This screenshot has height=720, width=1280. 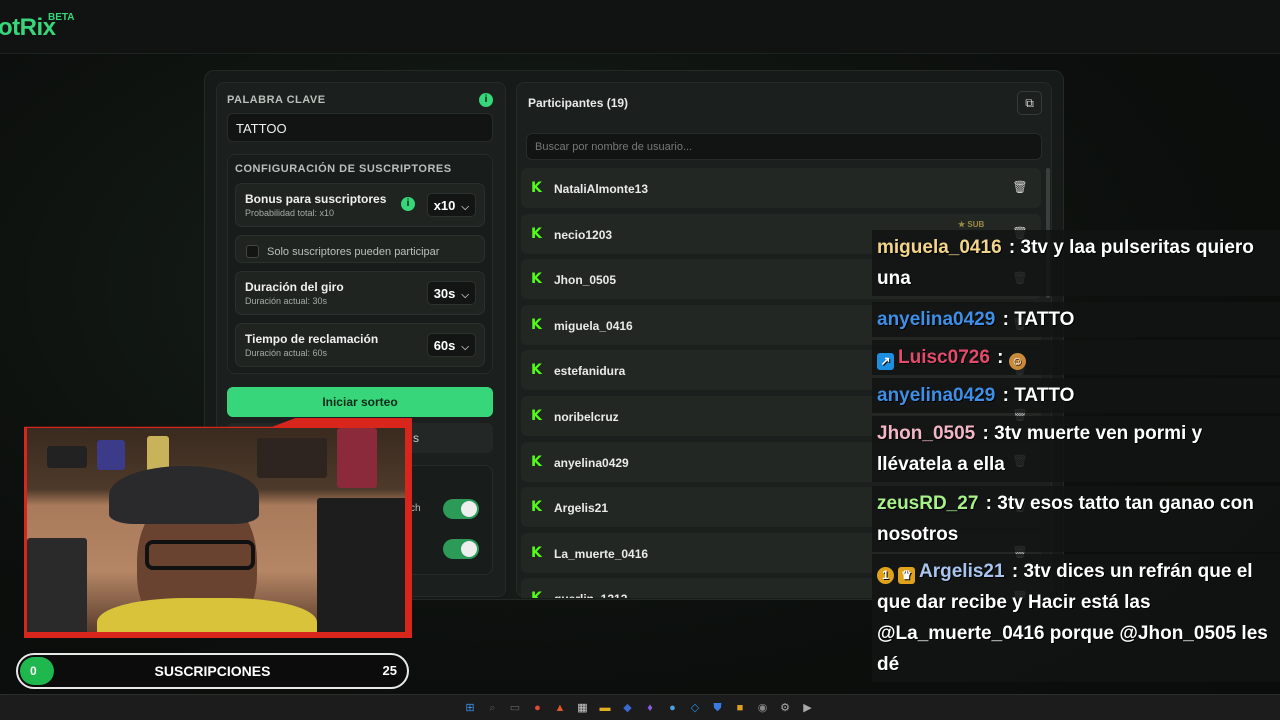 What do you see at coordinates (650, 708) in the screenshot?
I see `twitch-icon: ♦` at bounding box center [650, 708].